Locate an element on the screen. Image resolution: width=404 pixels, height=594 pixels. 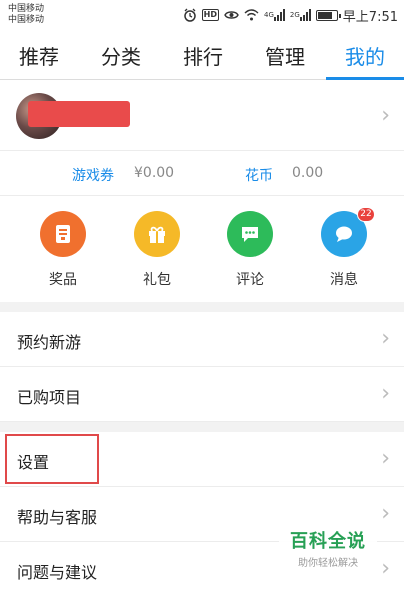
profile-row: › is located at coordinates (202, 116).